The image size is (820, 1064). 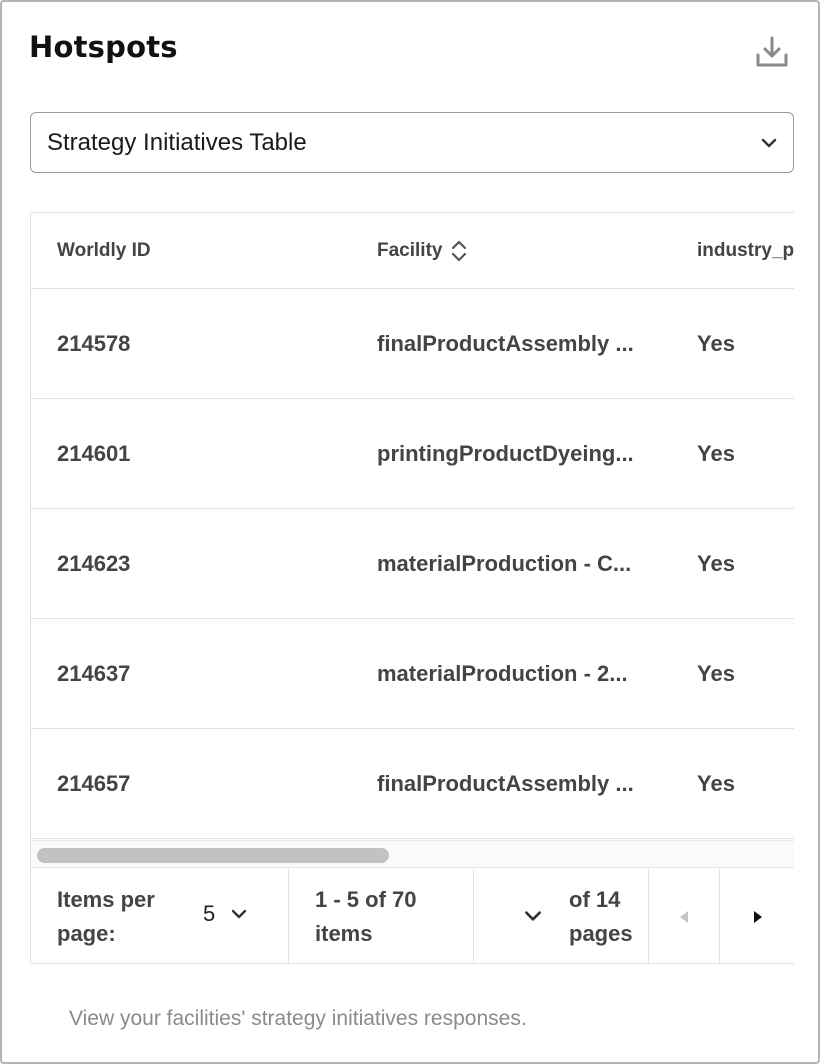 What do you see at coordinates (106, 916) in the screenshot?
I see `items-per-page-label: Items per page:` at bounding box center [106, 916].